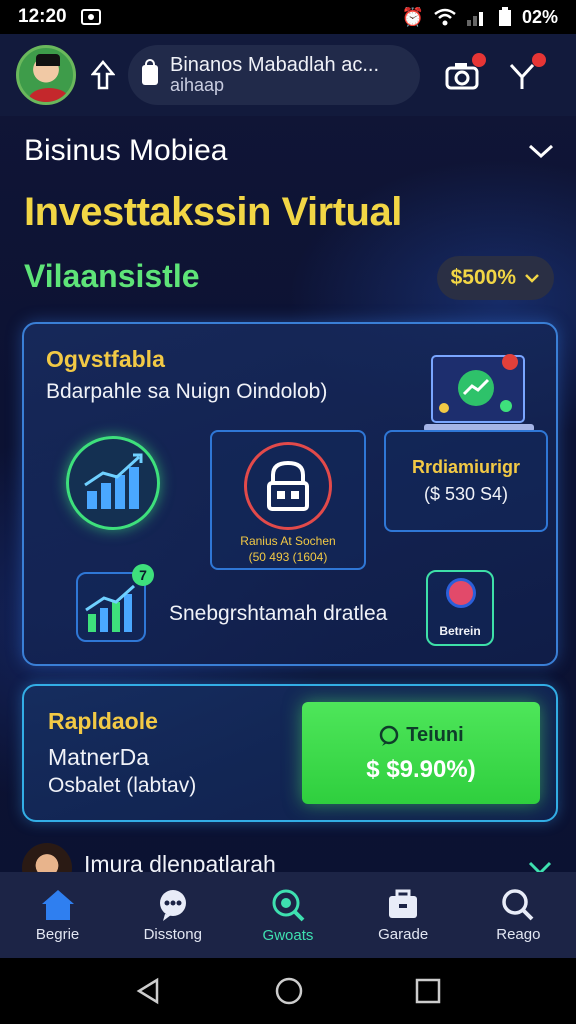  Describe the element at coordinates (57, 934) in the screenshot. I see `nav-label: Begrie` at that location.